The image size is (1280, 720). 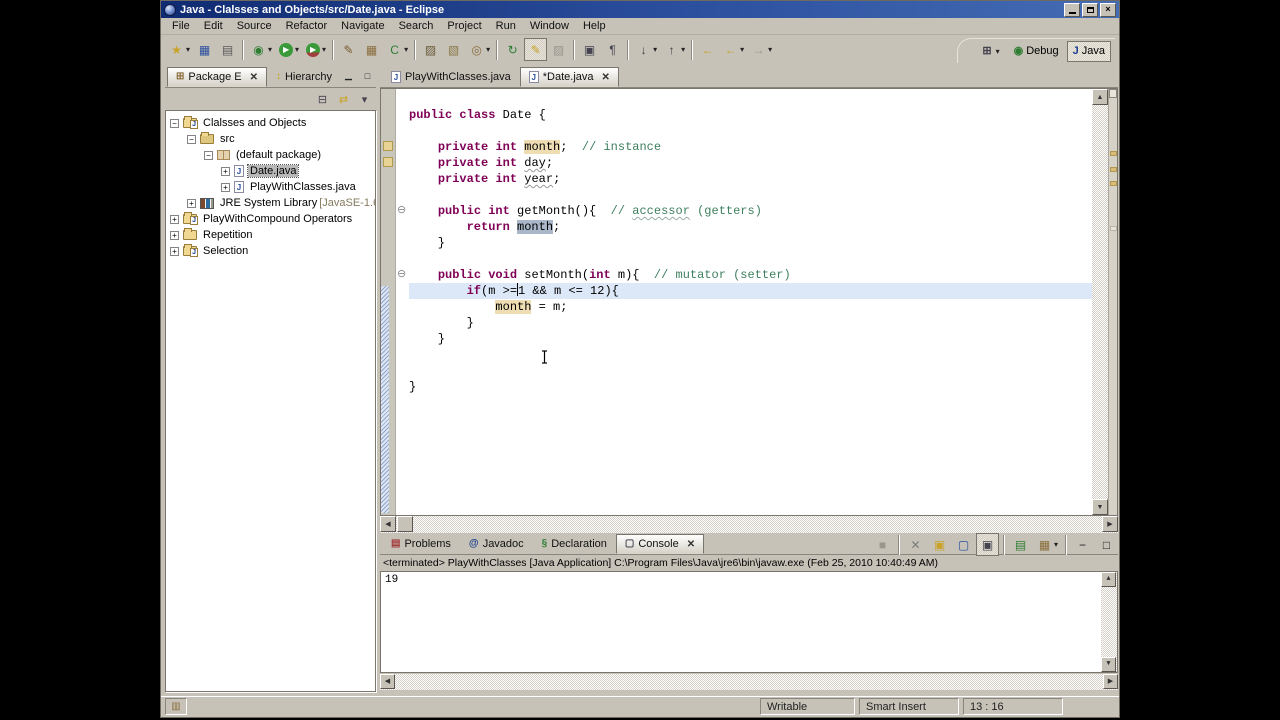 I want to click on minimize-view-button: ▁, so click(x=348, y=75).